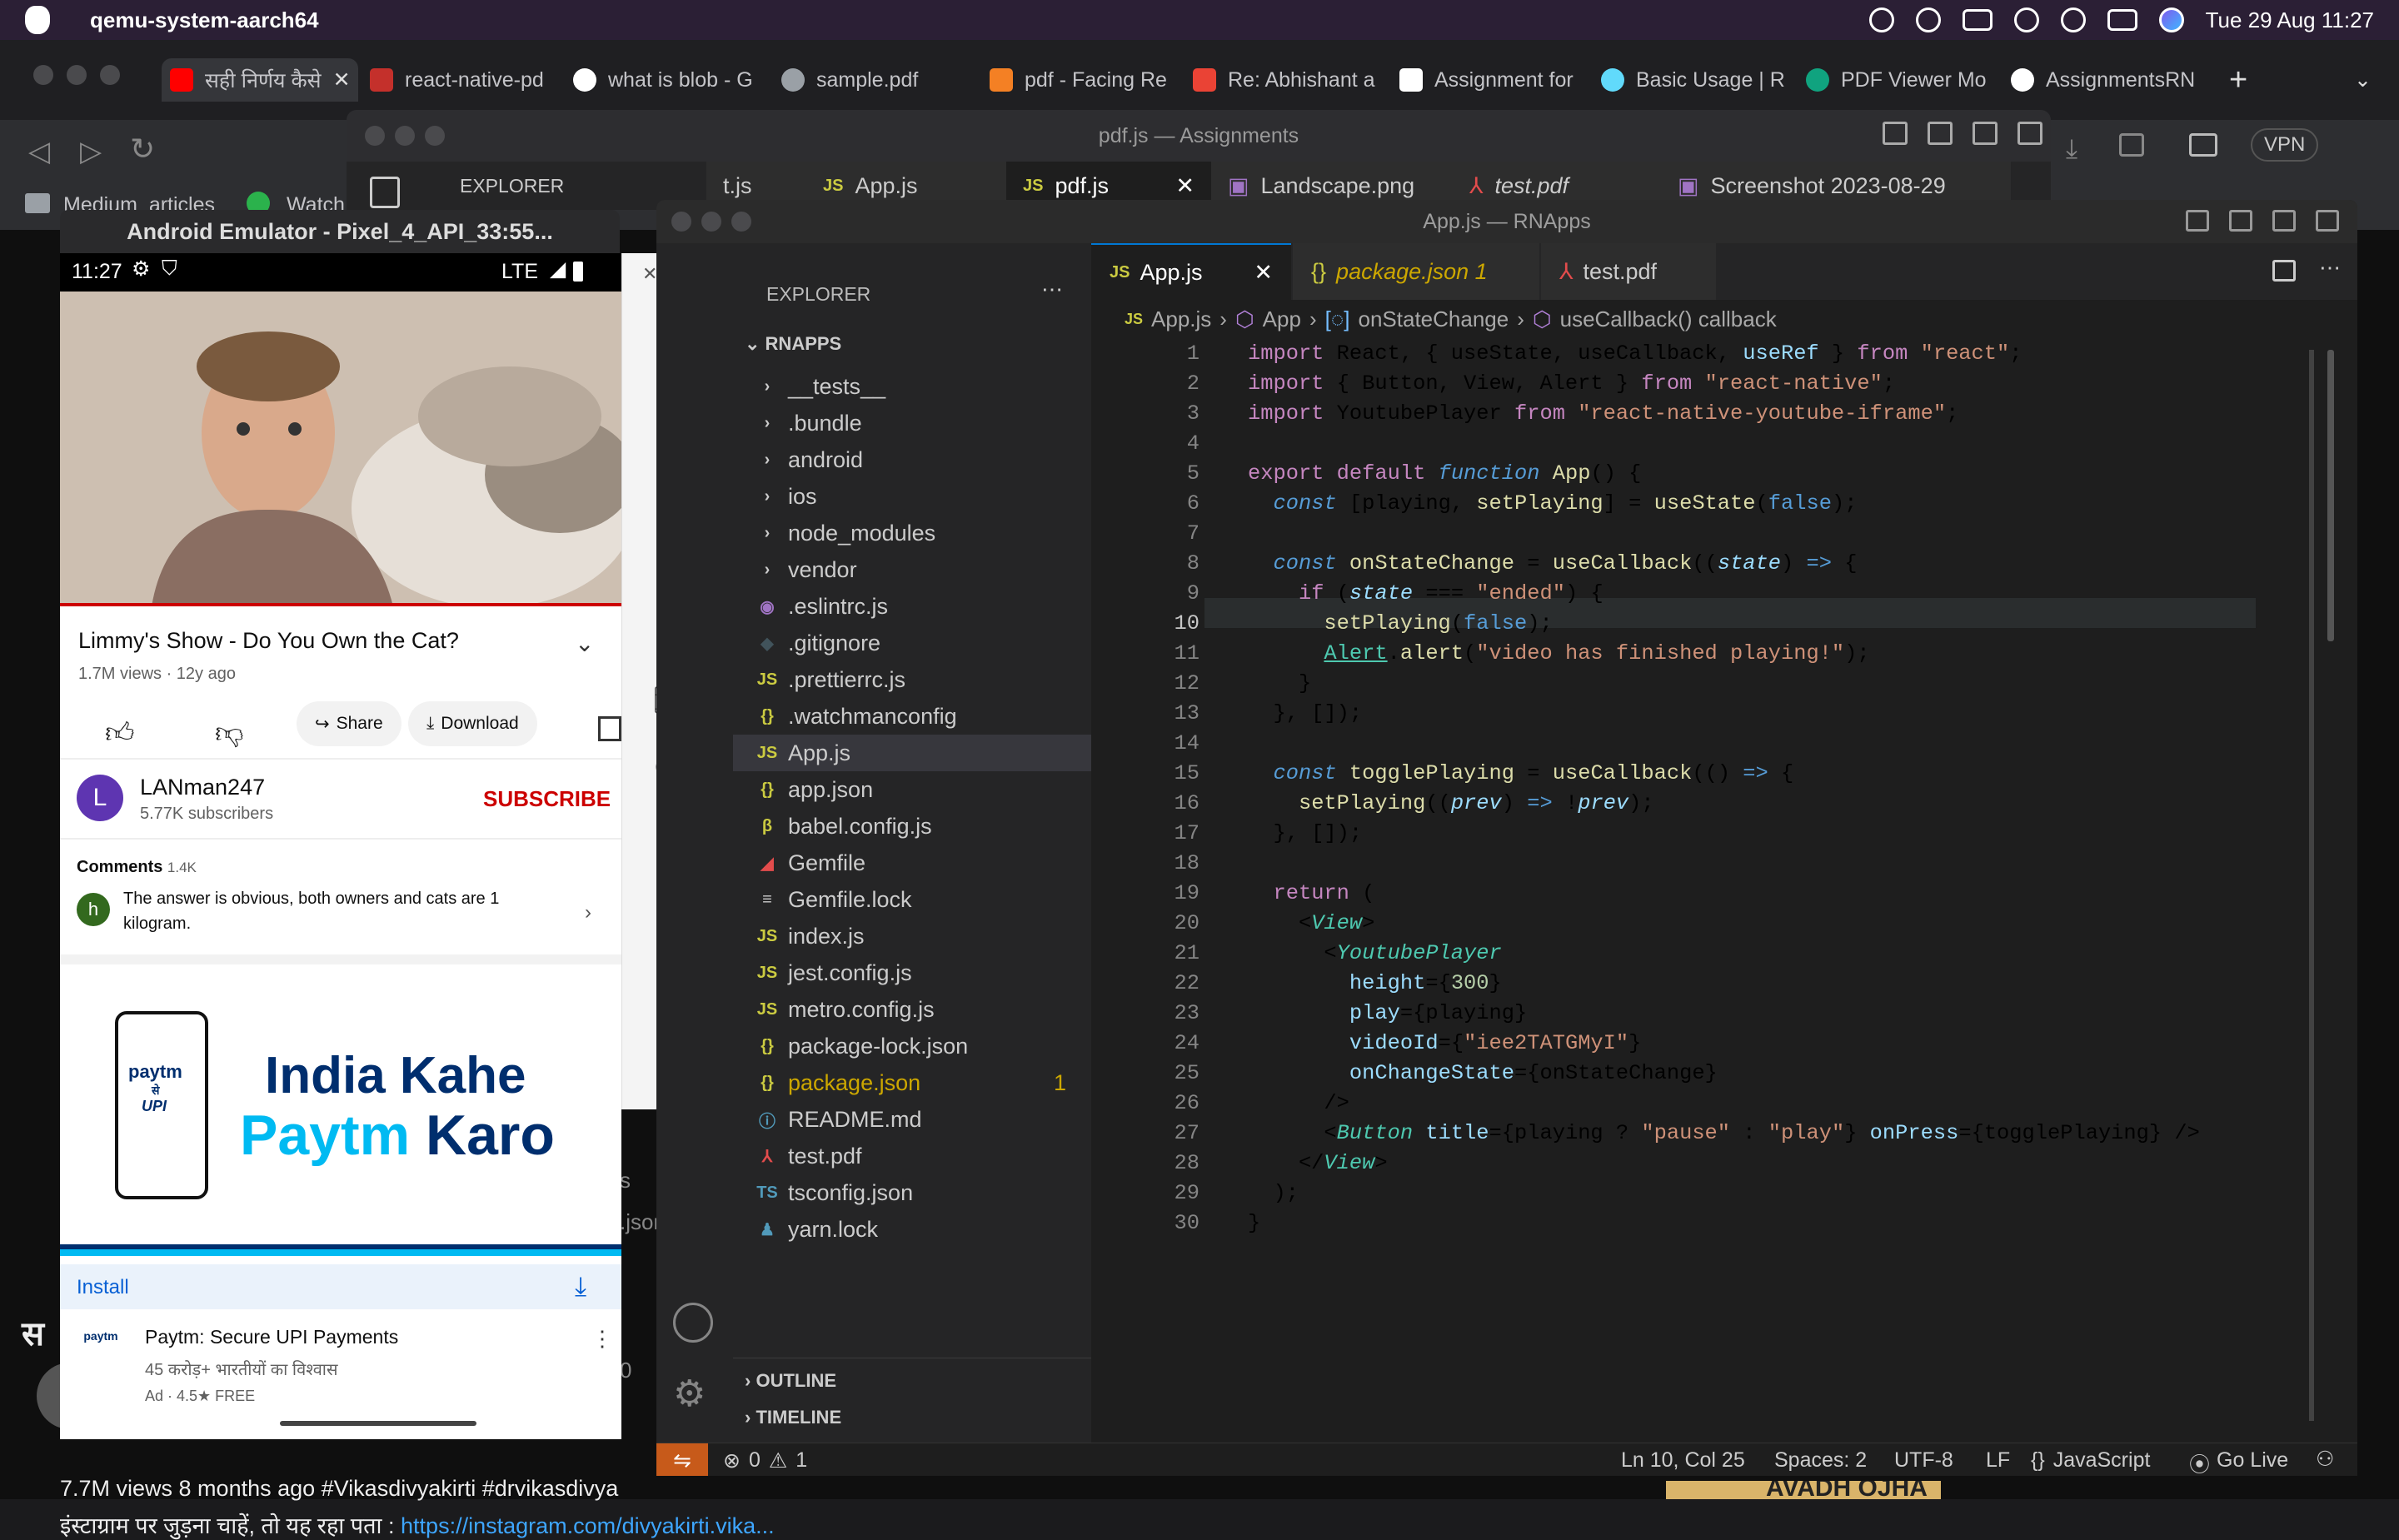 Image resolution: width=2399 pixels, height=1540 pixels. I want to click on breadcrumb-item: onStateChange, so click(1434, 320).